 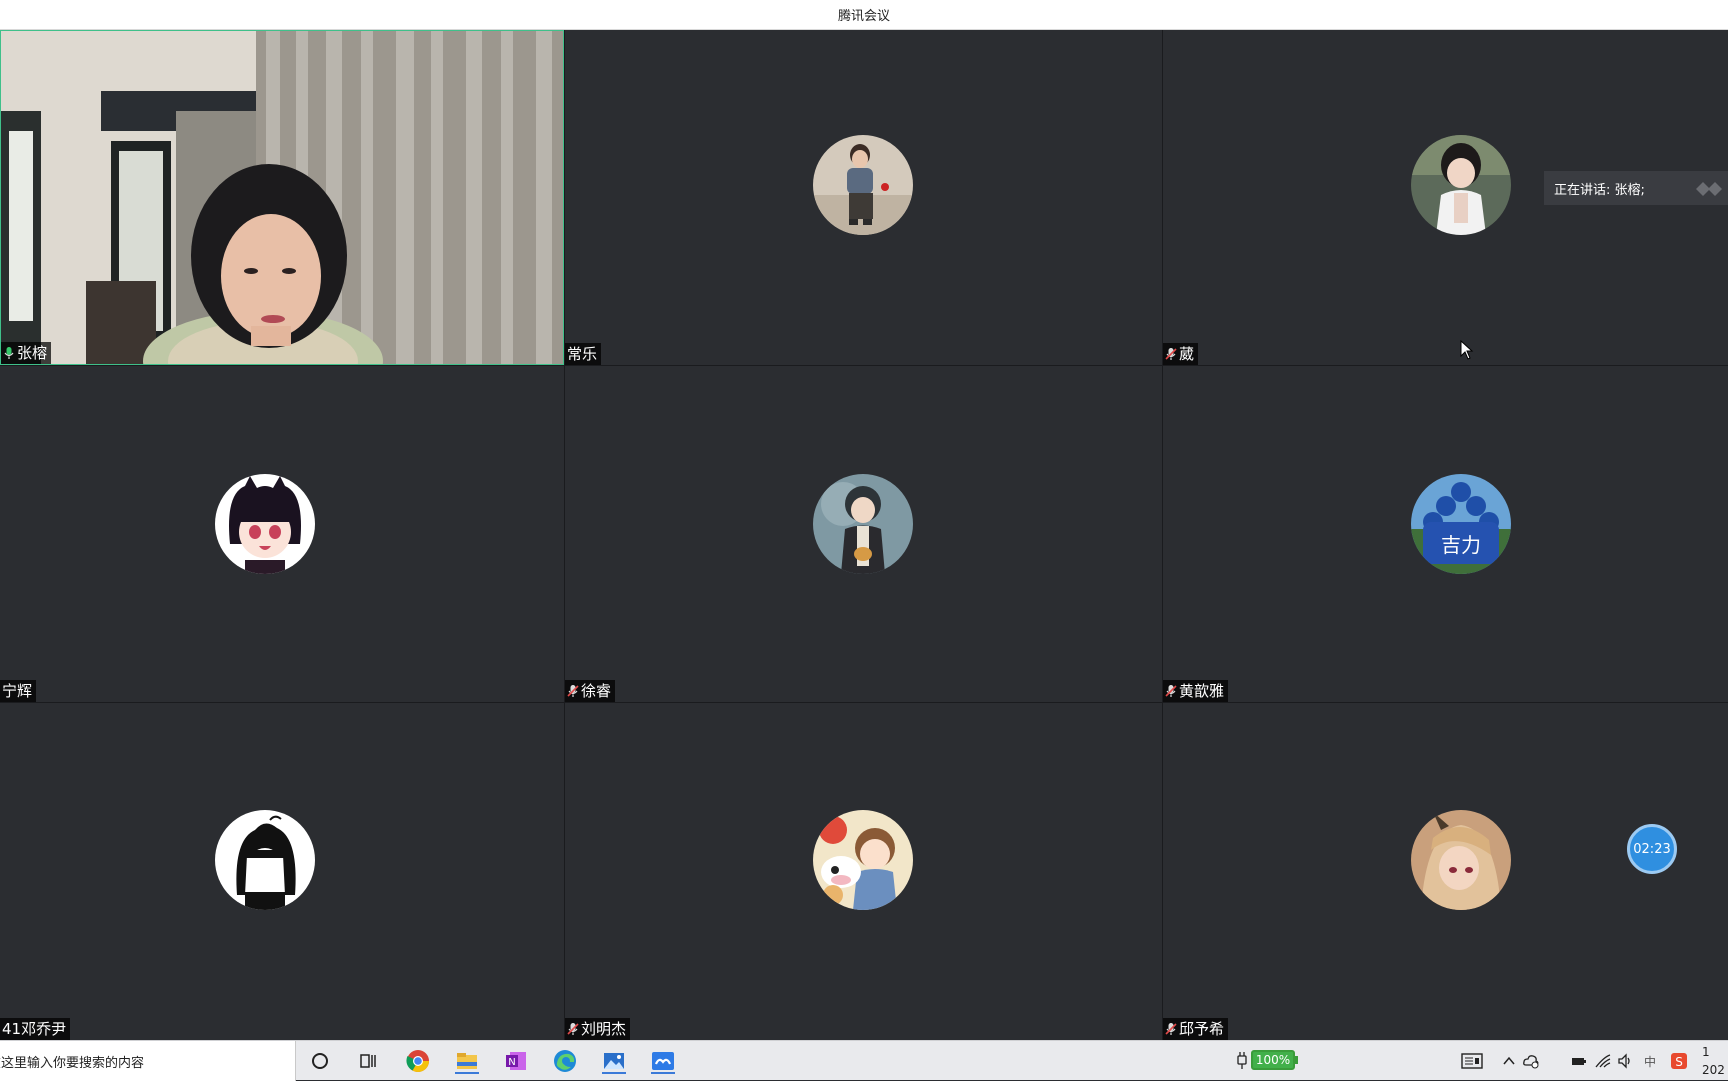 I want to click on meeting-timer-button: 02:23, so click(x=1652, y=849).